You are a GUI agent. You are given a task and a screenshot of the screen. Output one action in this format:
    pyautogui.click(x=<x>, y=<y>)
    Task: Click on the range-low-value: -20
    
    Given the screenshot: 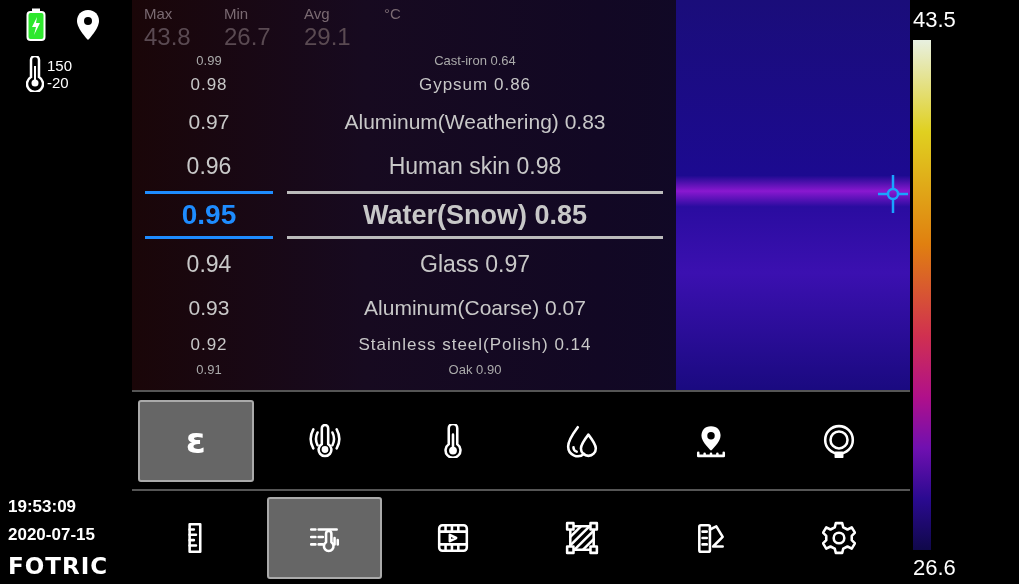 What is the action you would take?
    pyautogui.click(x=58, y=82)
    